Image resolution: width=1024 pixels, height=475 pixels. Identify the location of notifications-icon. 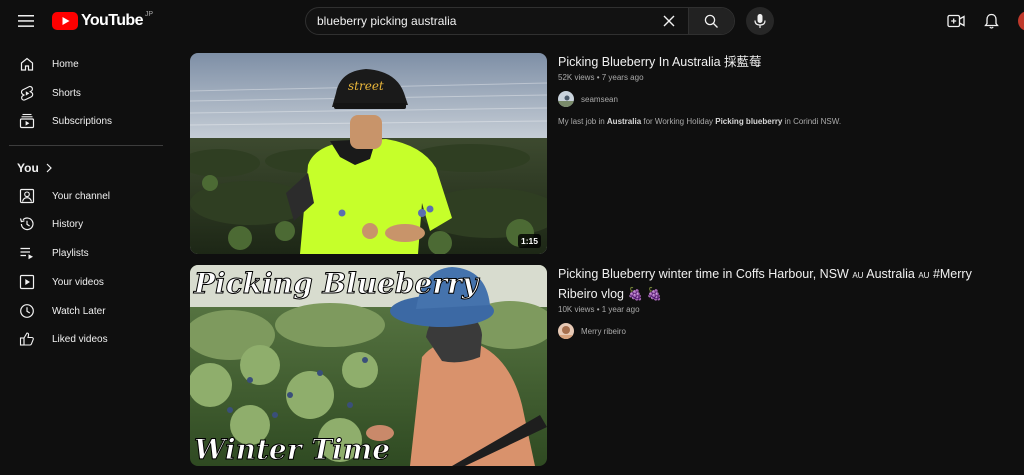
(991, 21).